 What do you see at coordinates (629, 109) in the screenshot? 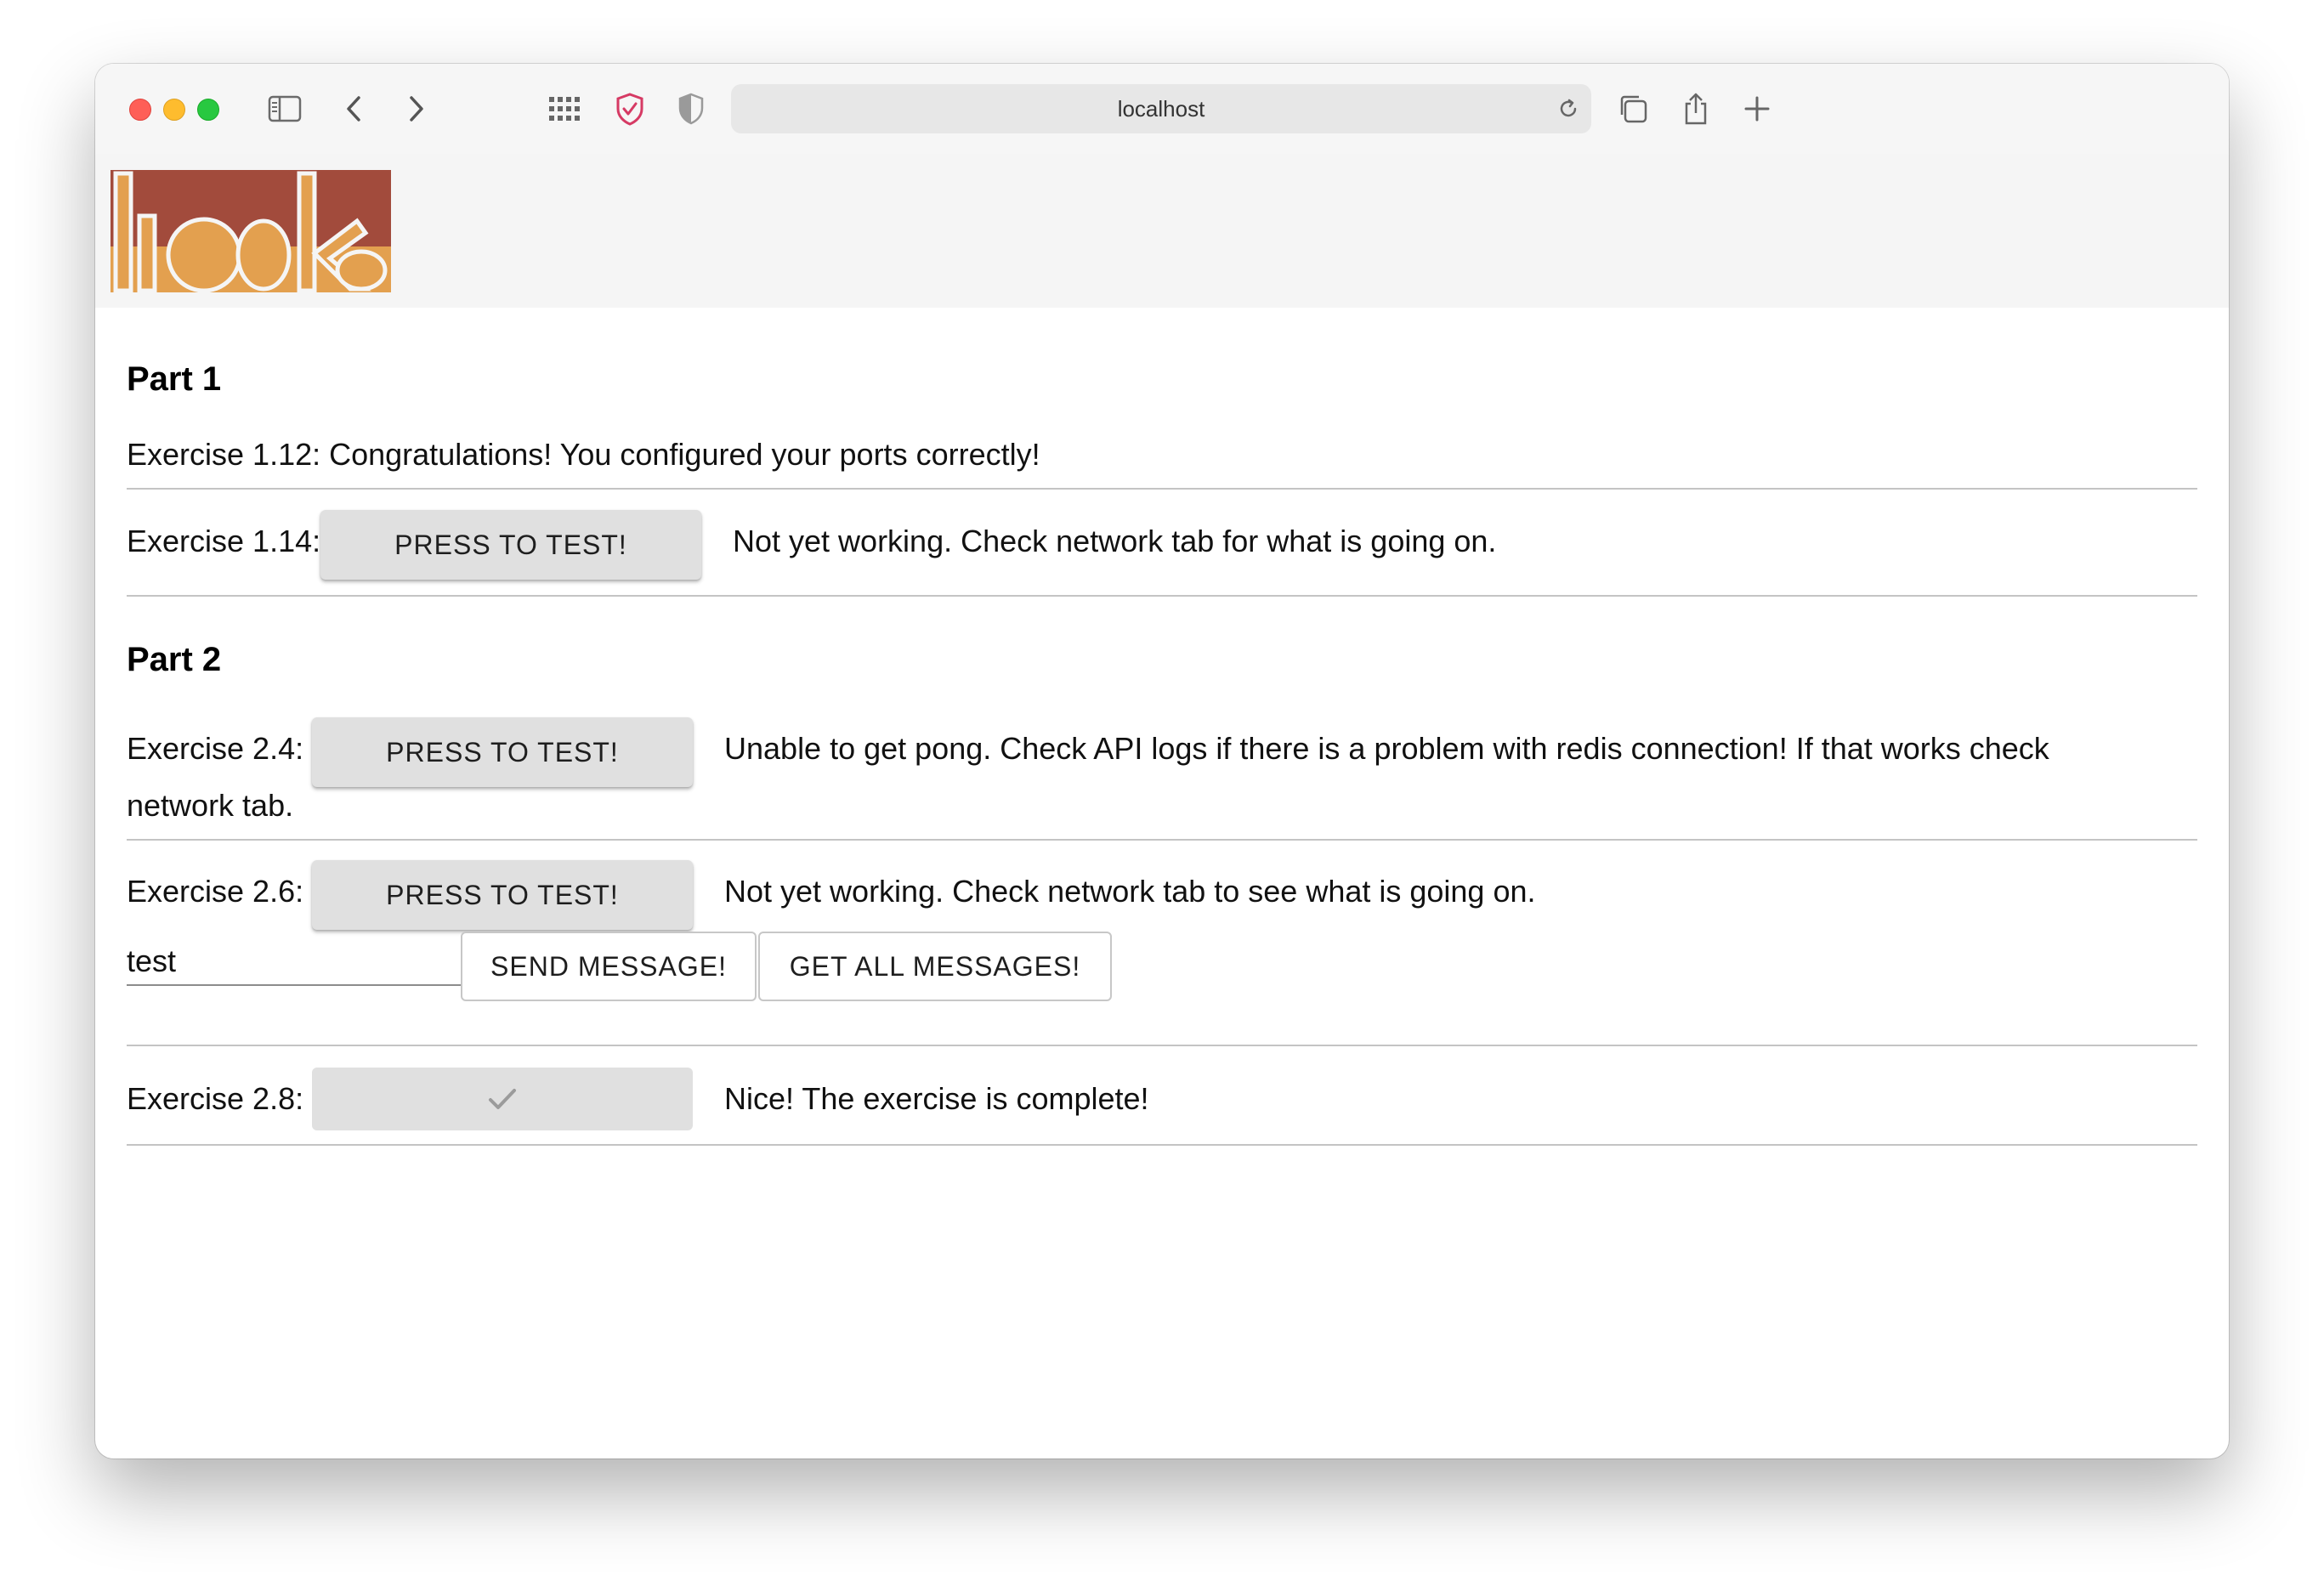
I see `shield-check-icon` at bounding box center [629, 109].